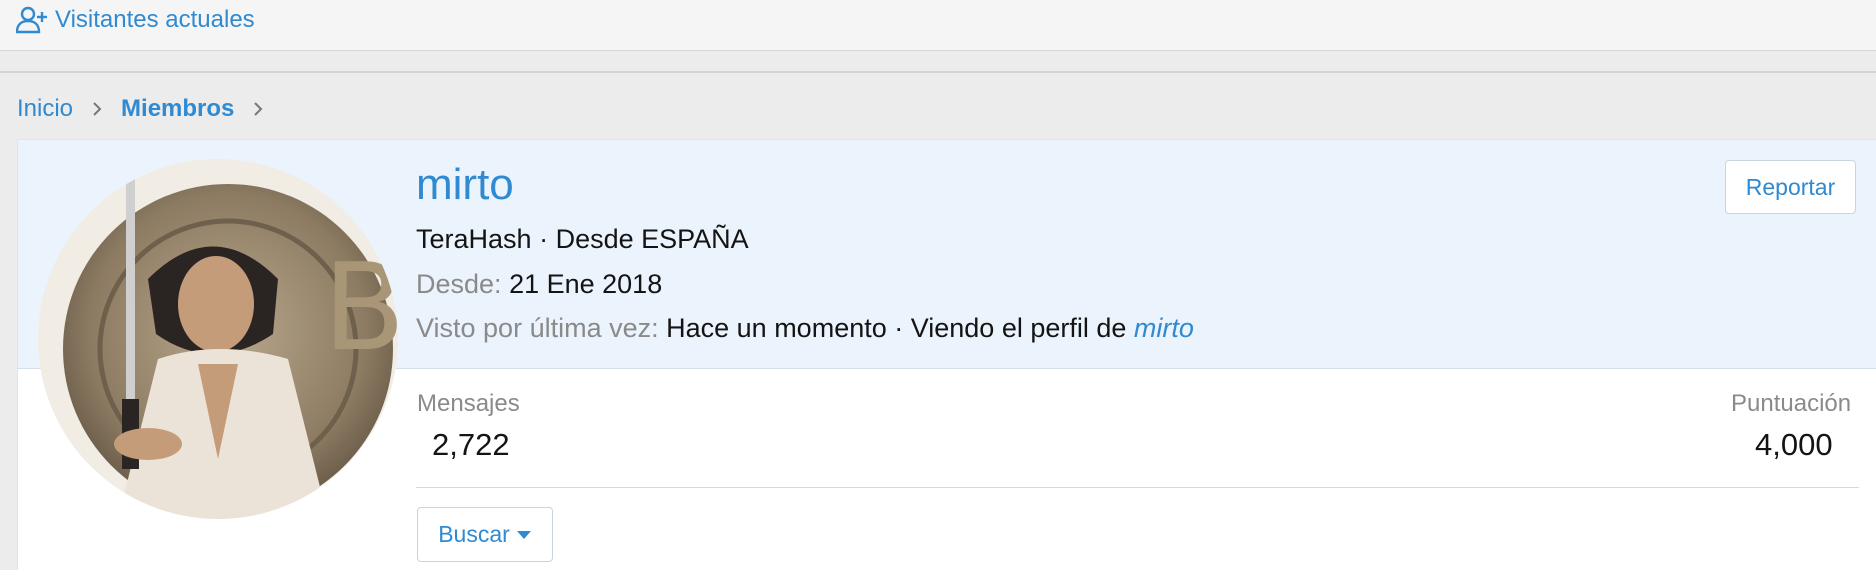 The height and width of the screenshot is (570, 1876). I want to click on joined-label: Desde:, so click(459, 284).